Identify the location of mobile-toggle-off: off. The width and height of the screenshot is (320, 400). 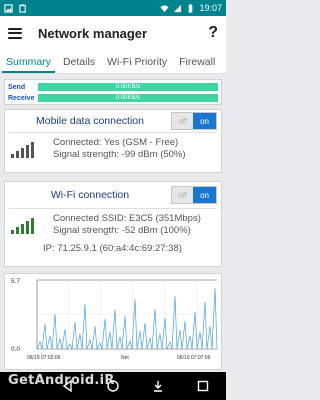
(183, 121).